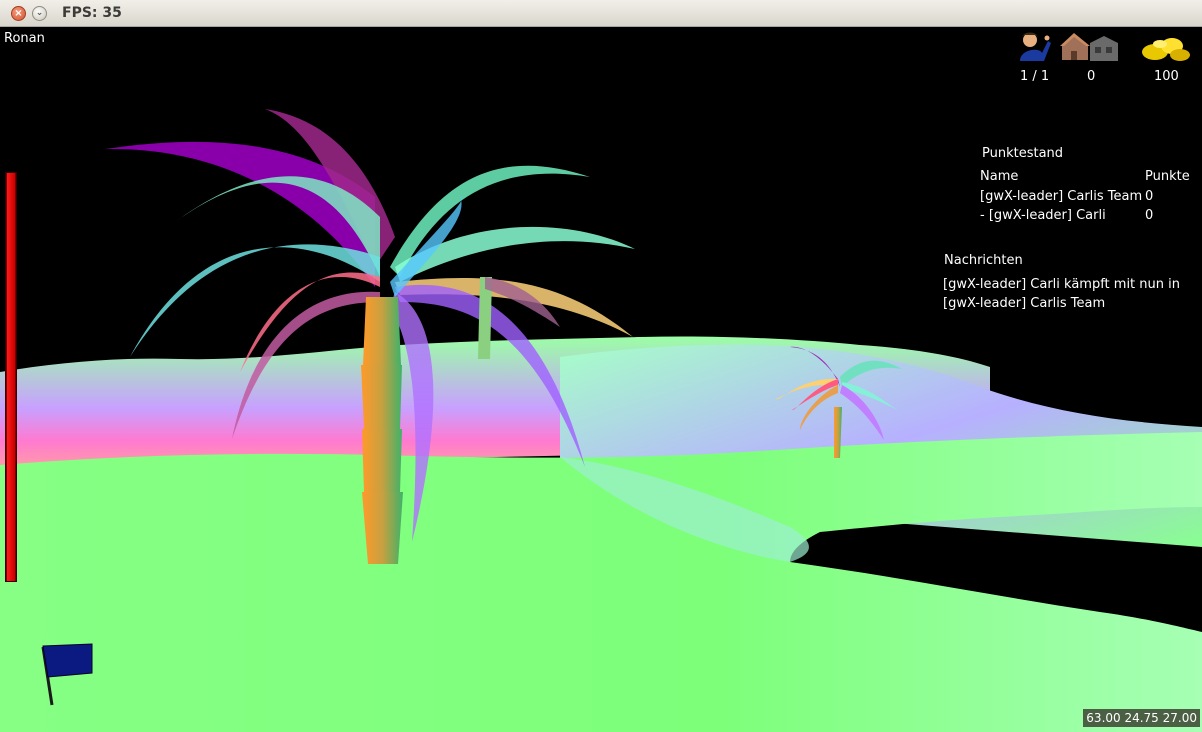 The image size is (1202, 732). I want to click on scoreboard-header-points: Punkte, so click(1167, 176).